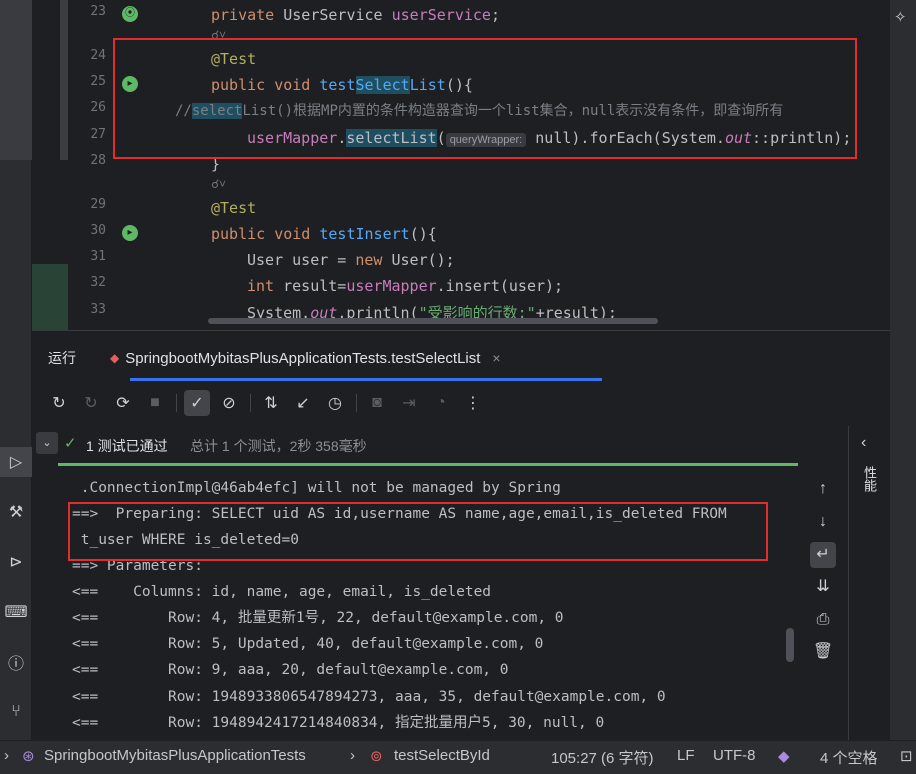 Image resolution: width=916 pixels, height=774 pixels. I want to click on line-number: 29, so click(98, 204).